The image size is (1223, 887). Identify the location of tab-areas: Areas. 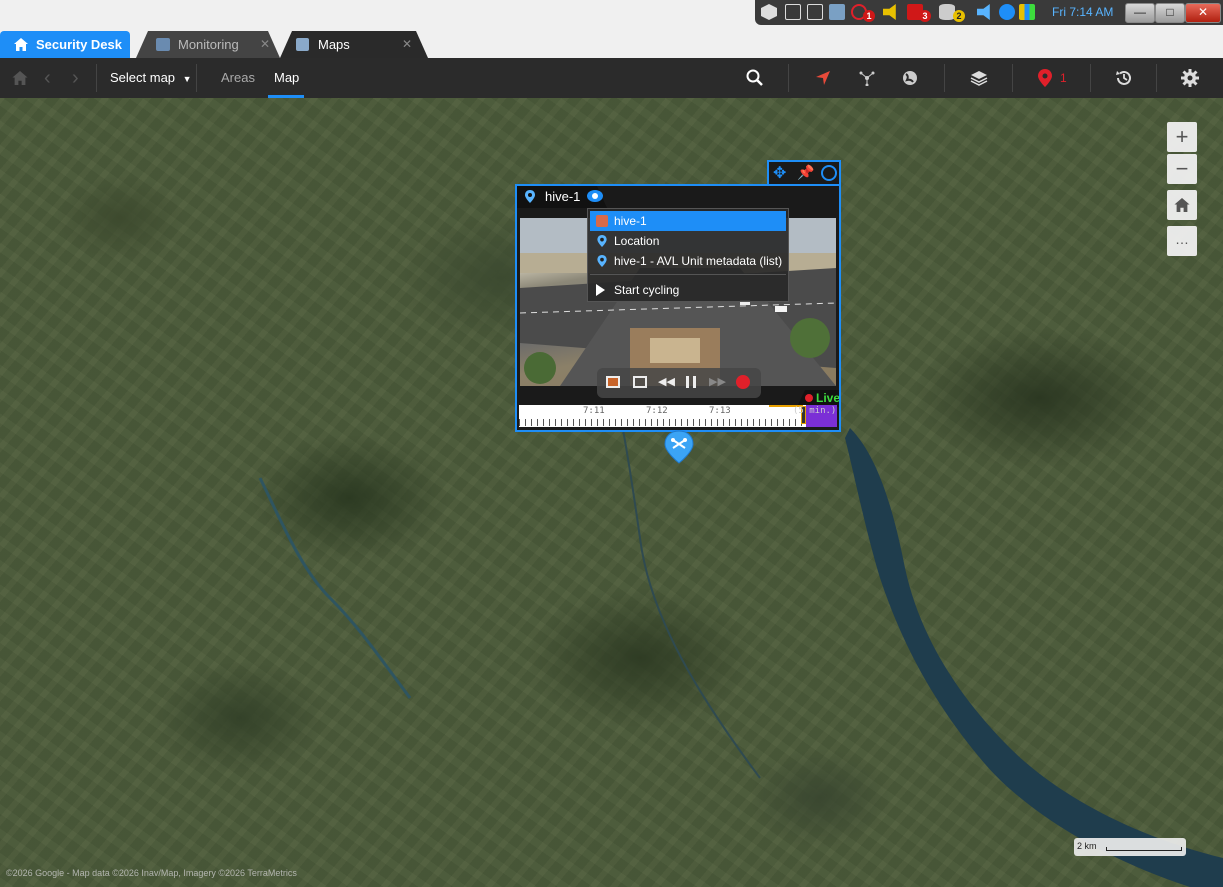
(238, 78).